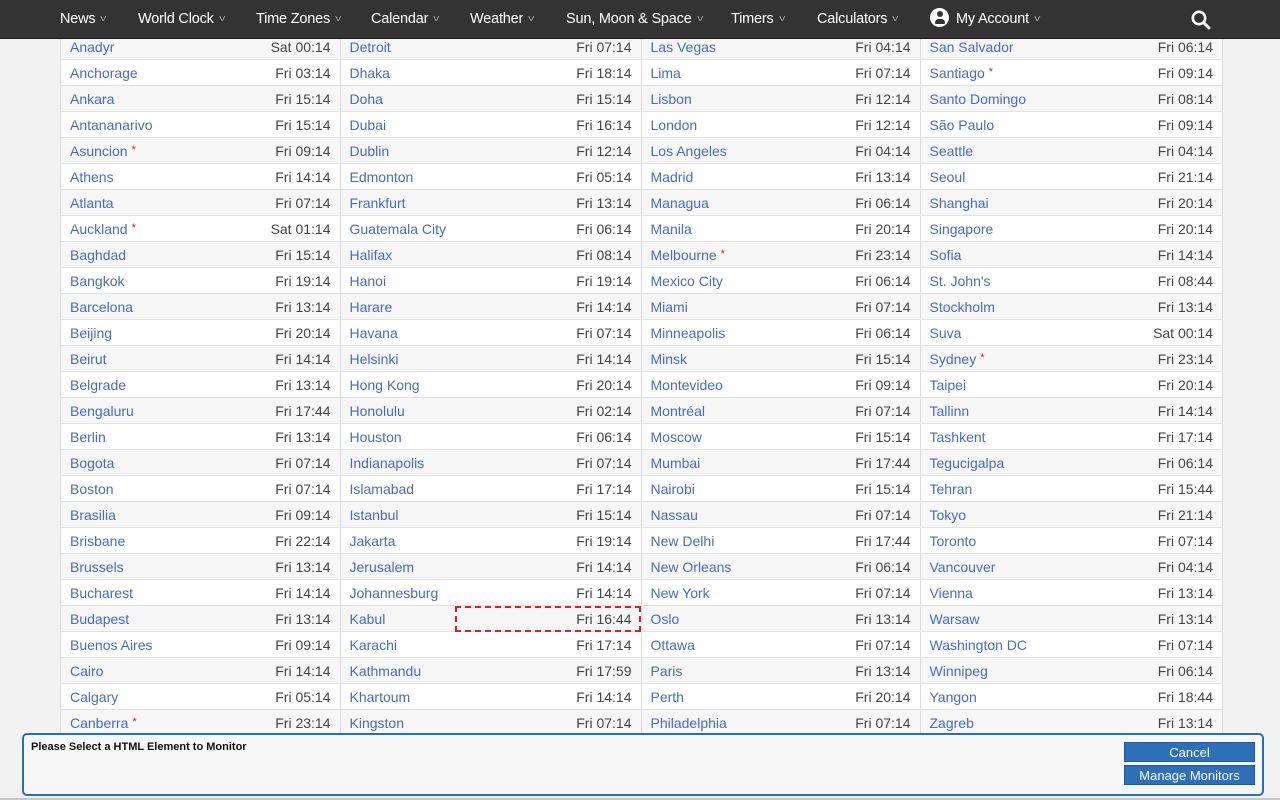 Image resolution: width=1280 pixels, height=800 pixels. Describe the element at coordinates (1201, 20) in the screenshot. I see `search-button` at that location.